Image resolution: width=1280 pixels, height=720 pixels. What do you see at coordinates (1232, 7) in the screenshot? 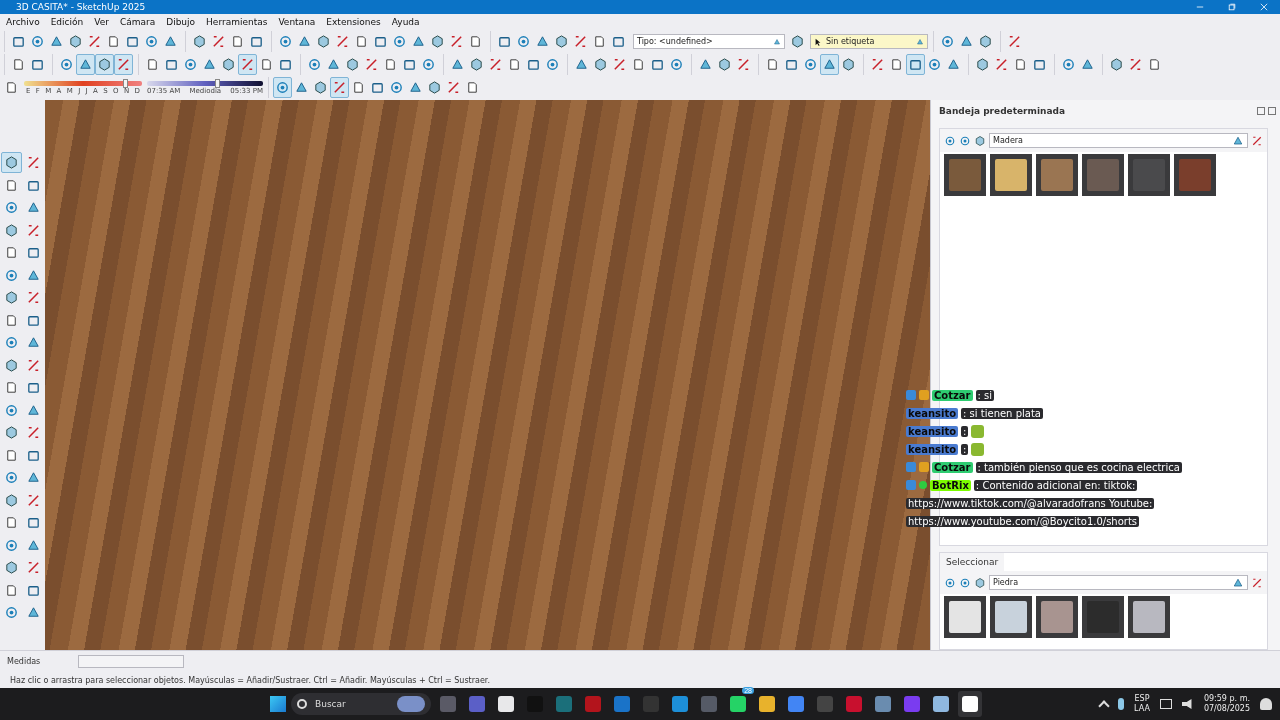
I see `restore-icon` at bounding box center [1232, 7].